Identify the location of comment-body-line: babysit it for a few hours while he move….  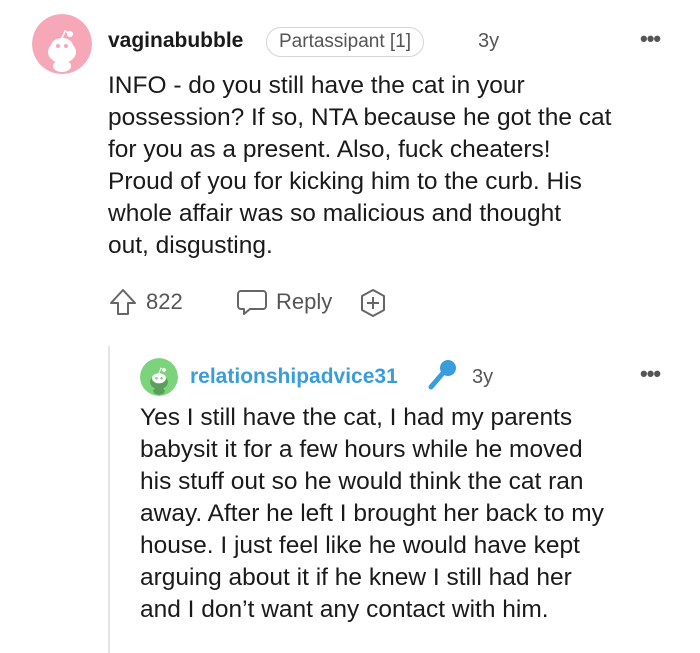
(361, 449).